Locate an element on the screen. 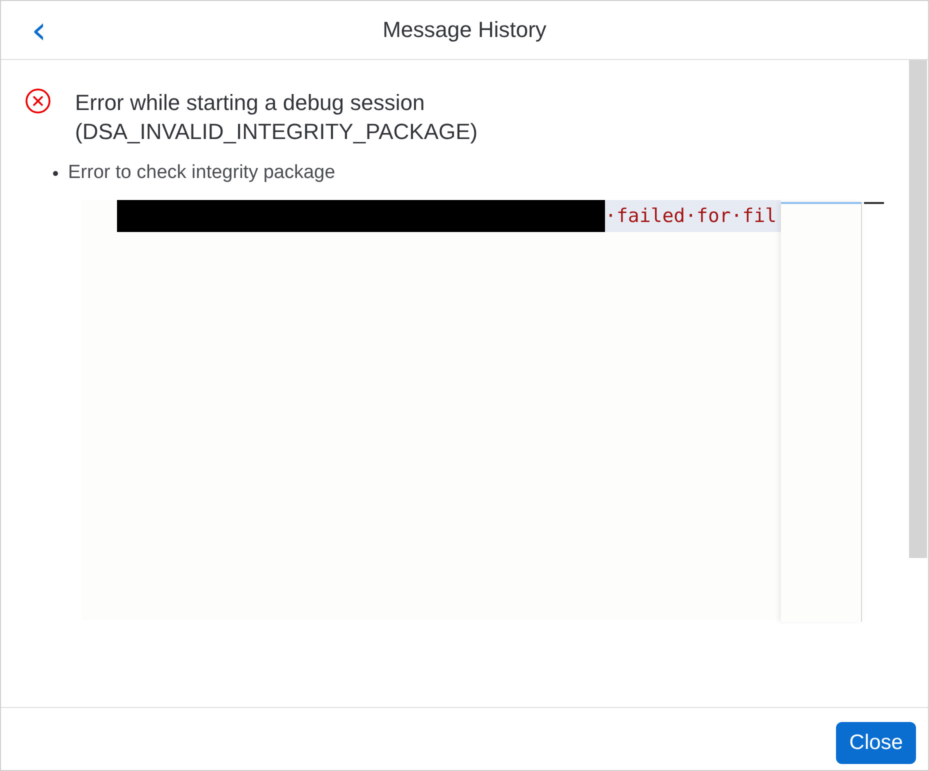 This screenshot has height=771, width=929. scrollbar-thumb is located at coordinates (918, 309).